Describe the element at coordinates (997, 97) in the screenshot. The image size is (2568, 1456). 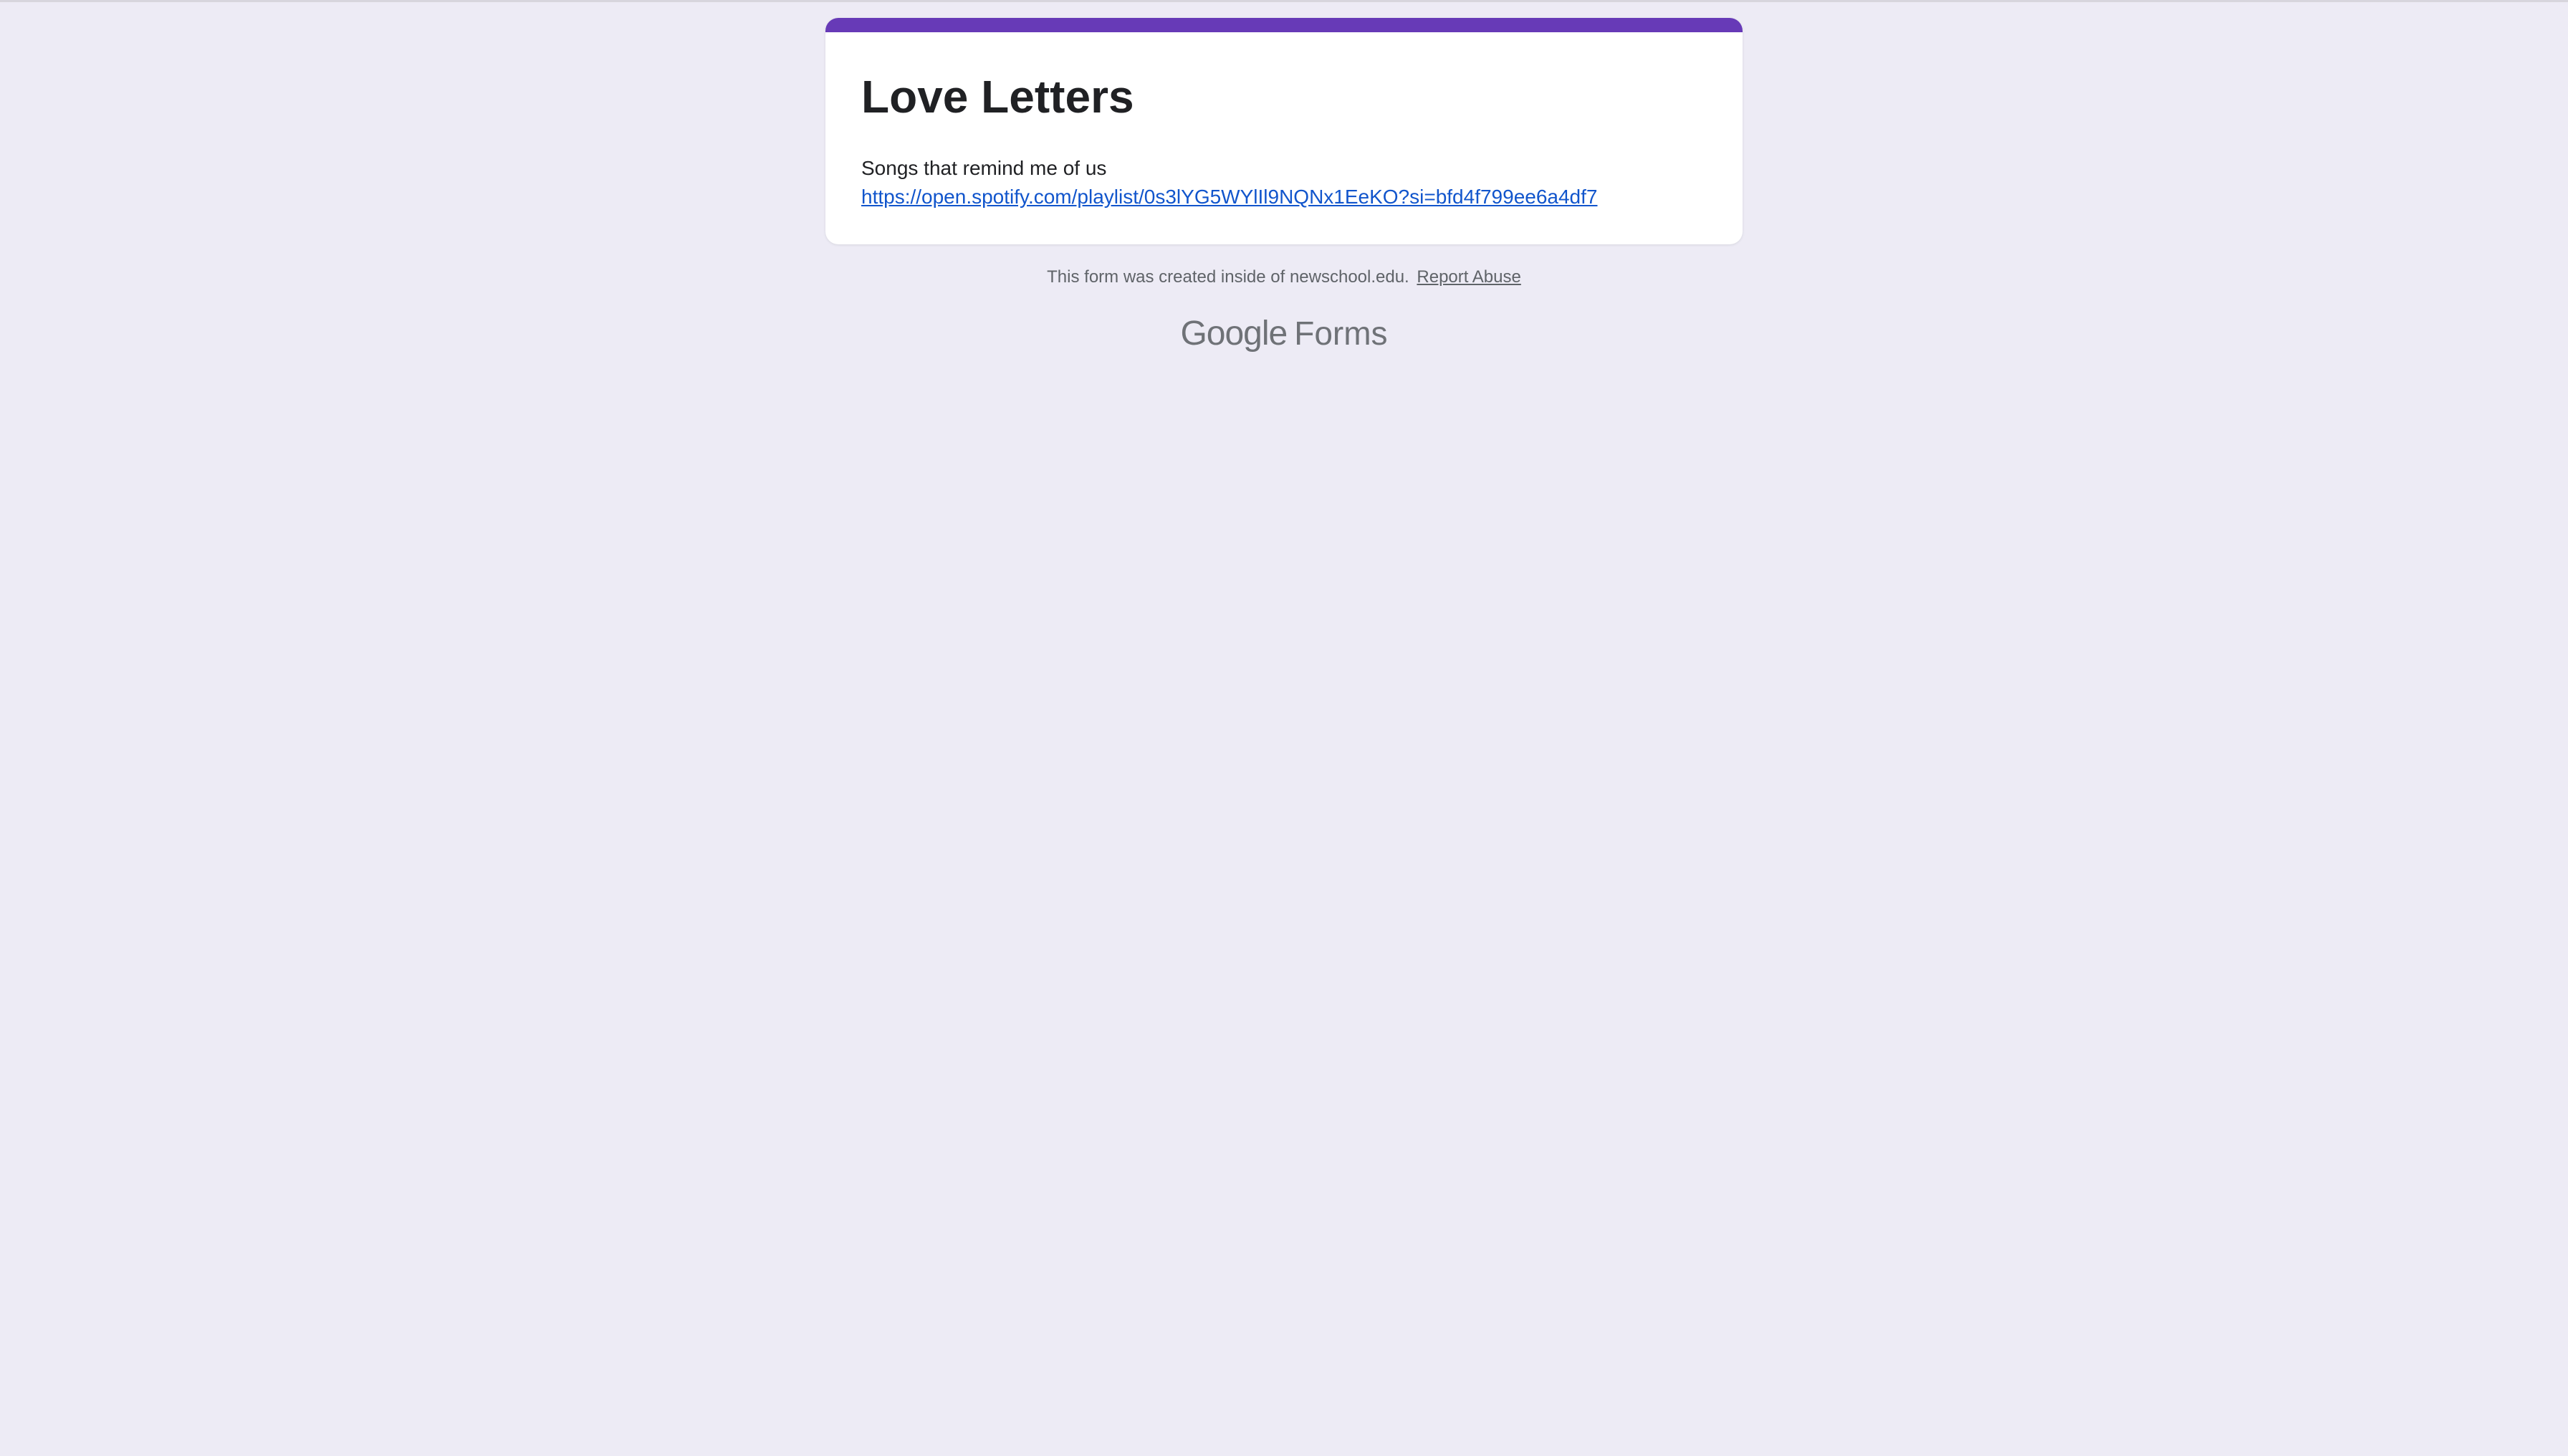
I see `form-title: Love Letters` at that location.